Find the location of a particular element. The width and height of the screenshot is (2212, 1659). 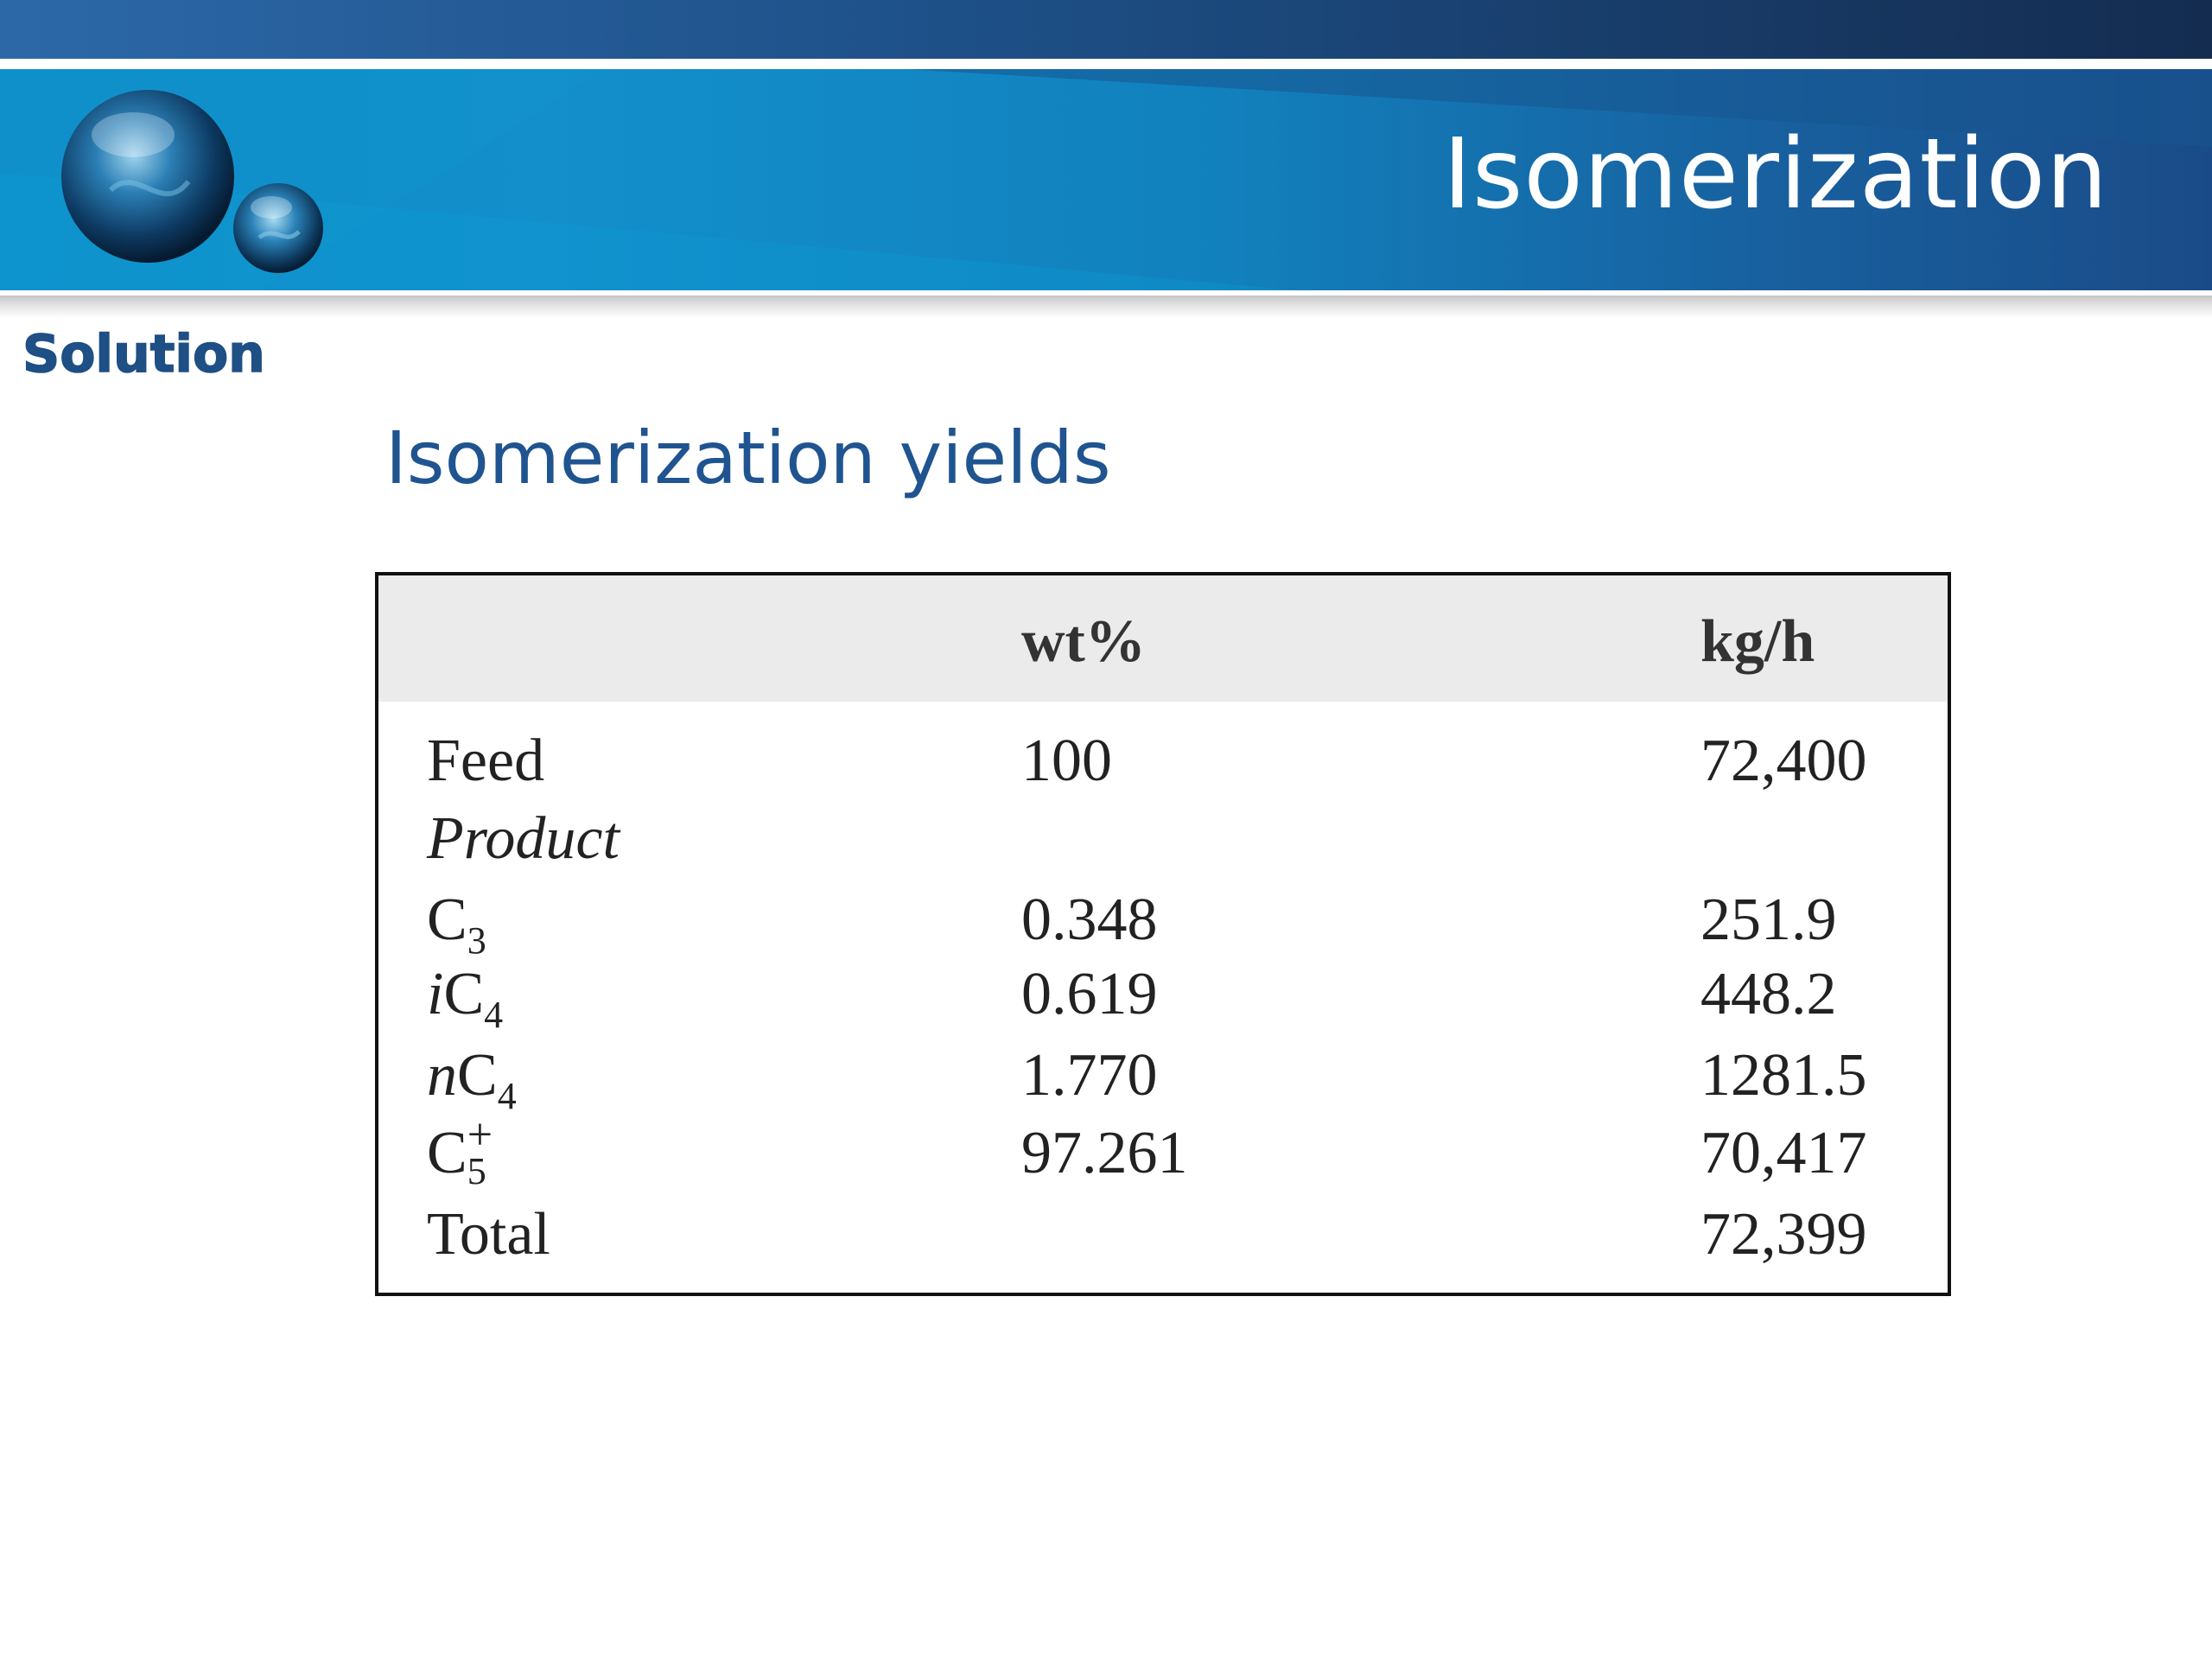

column-header-kg-per-hour: kg/h is located at coordinates (1757, 641).